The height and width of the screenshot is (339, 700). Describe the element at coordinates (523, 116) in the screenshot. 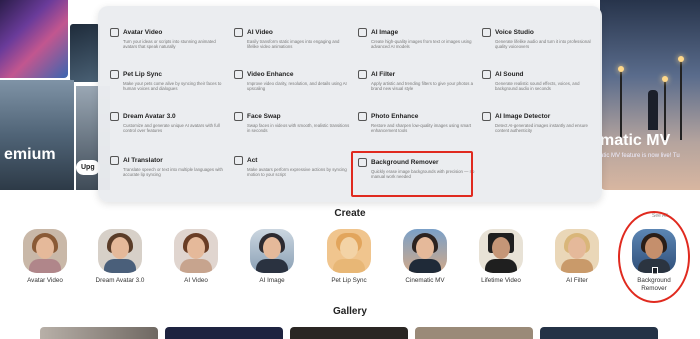

I see `menu-item-title: AI Image Detector` at that location.